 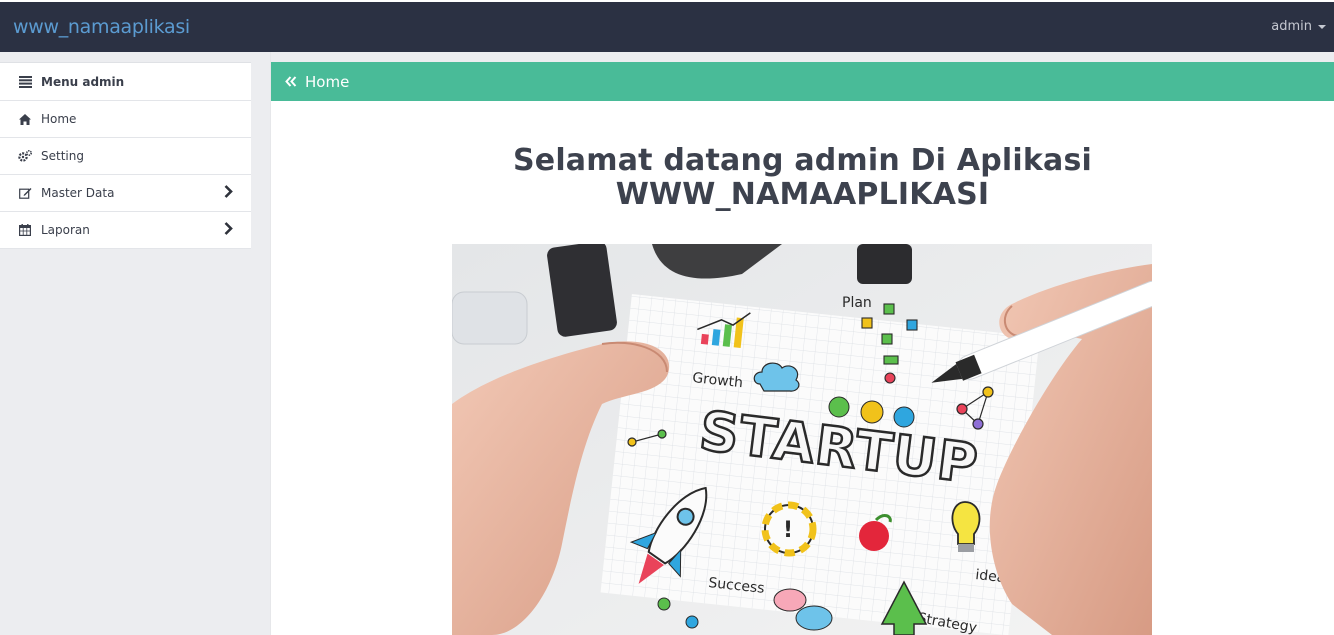 What do you see at coordinates (857, 303) in the screenshot?
I see `hero-word-plan: Plan` at bounding box center [857, 303].